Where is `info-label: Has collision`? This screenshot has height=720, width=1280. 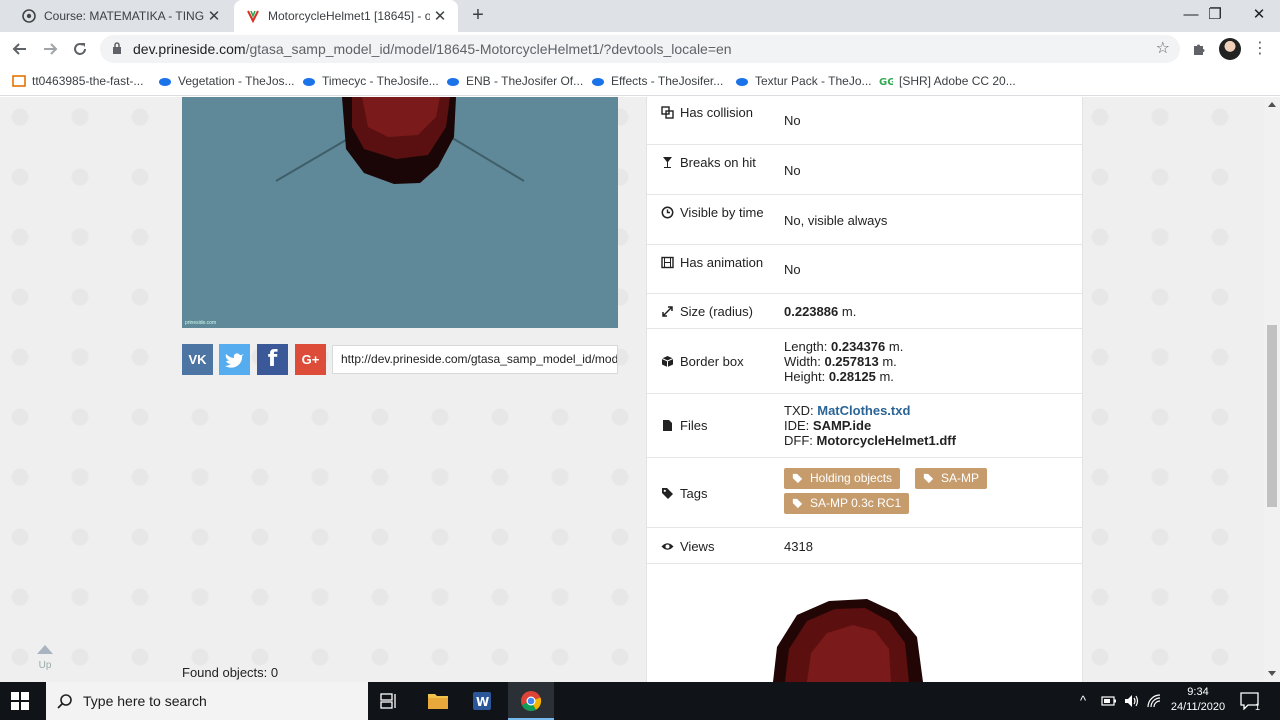 info-label: Has collision is located at coordinates (716, 112).